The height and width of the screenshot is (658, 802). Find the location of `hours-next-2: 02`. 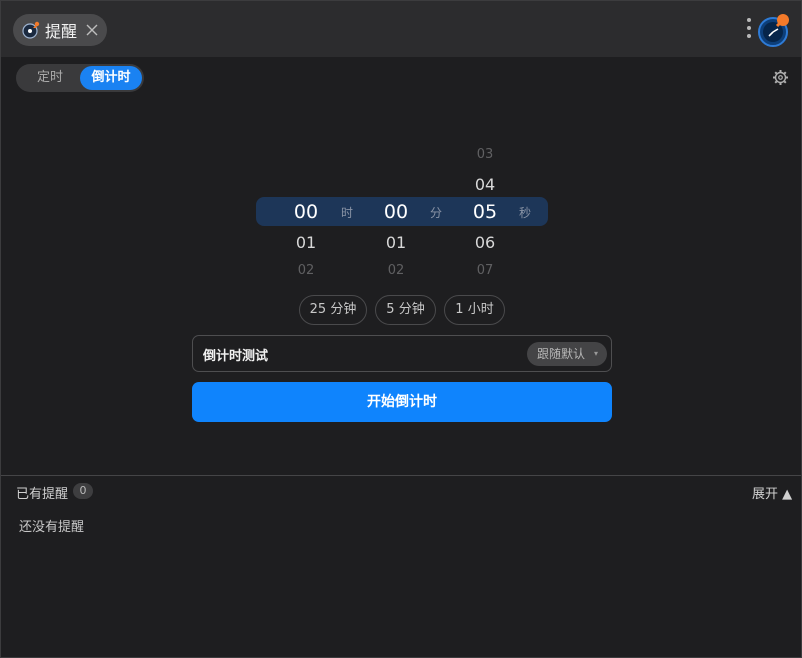

hours-next-2: 02 is located at coordinates (306, 270).